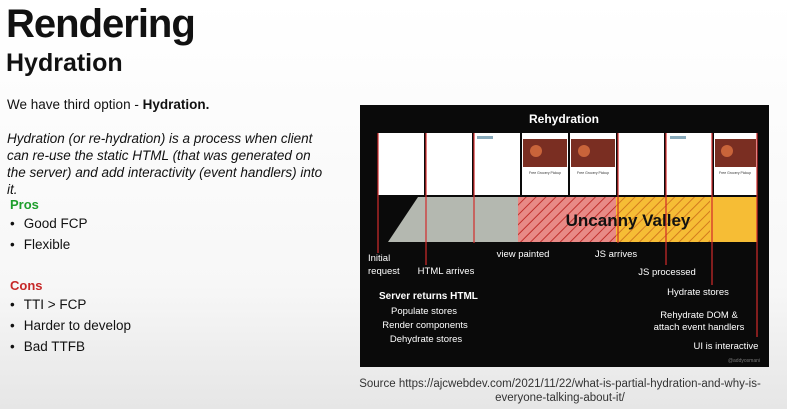 The width and height of the screenshot is (787, 409). Describe the element at coordinates (48, 244) in the screenshot. I see `pros-item: Flexible` at that location.